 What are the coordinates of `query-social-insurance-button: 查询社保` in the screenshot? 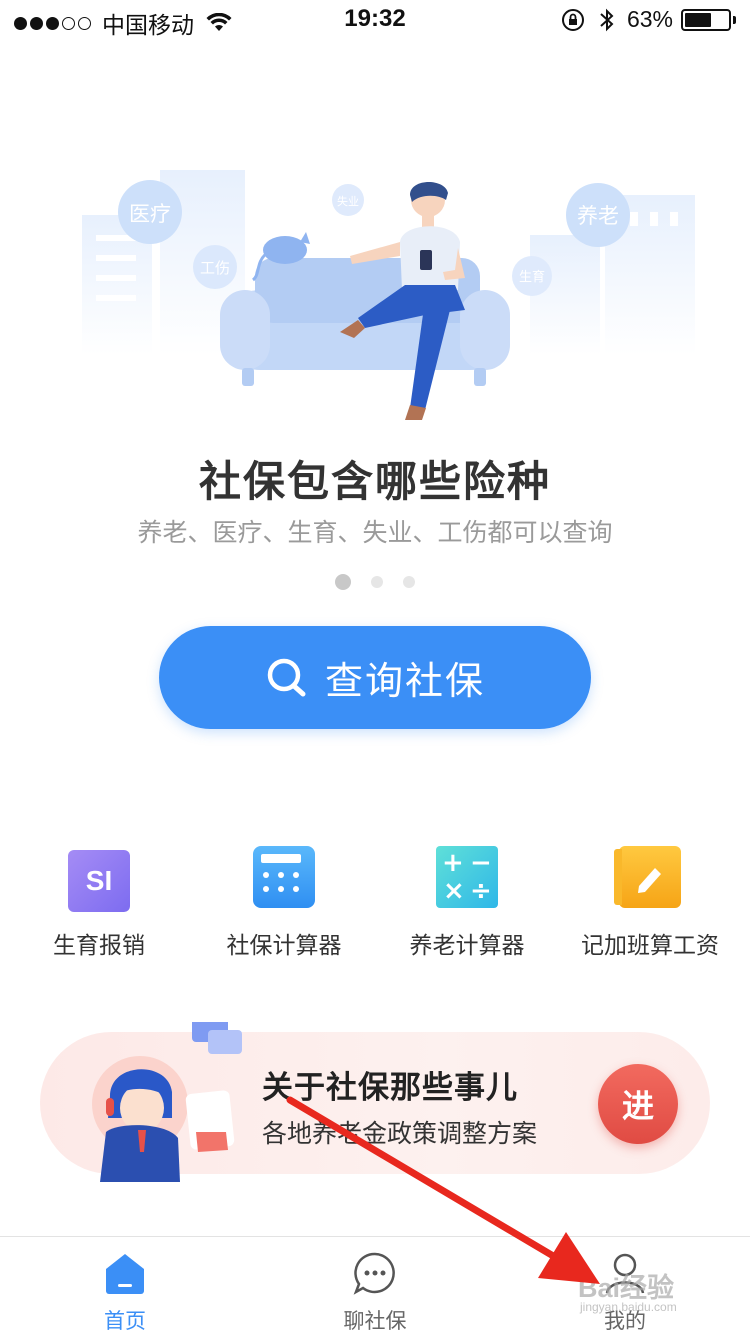 It's located at (375, 677).